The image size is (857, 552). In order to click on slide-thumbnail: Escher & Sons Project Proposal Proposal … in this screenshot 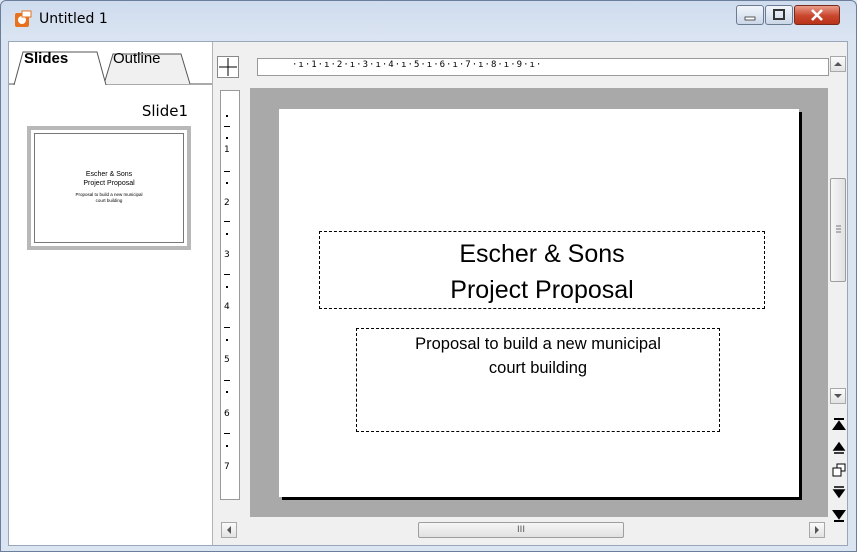, I will do `click(109, 188)`.